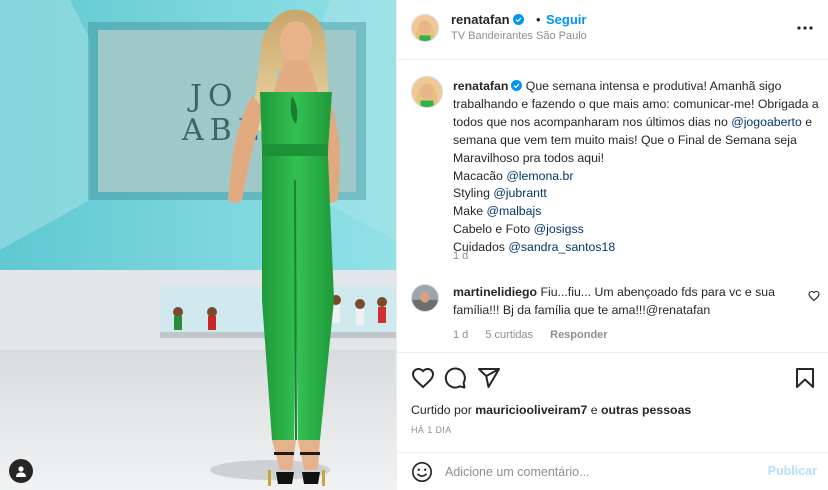 The height and width of the screenshot is (490, 828). I want to click on comment-reply-button: Responder, so click(578, 335).